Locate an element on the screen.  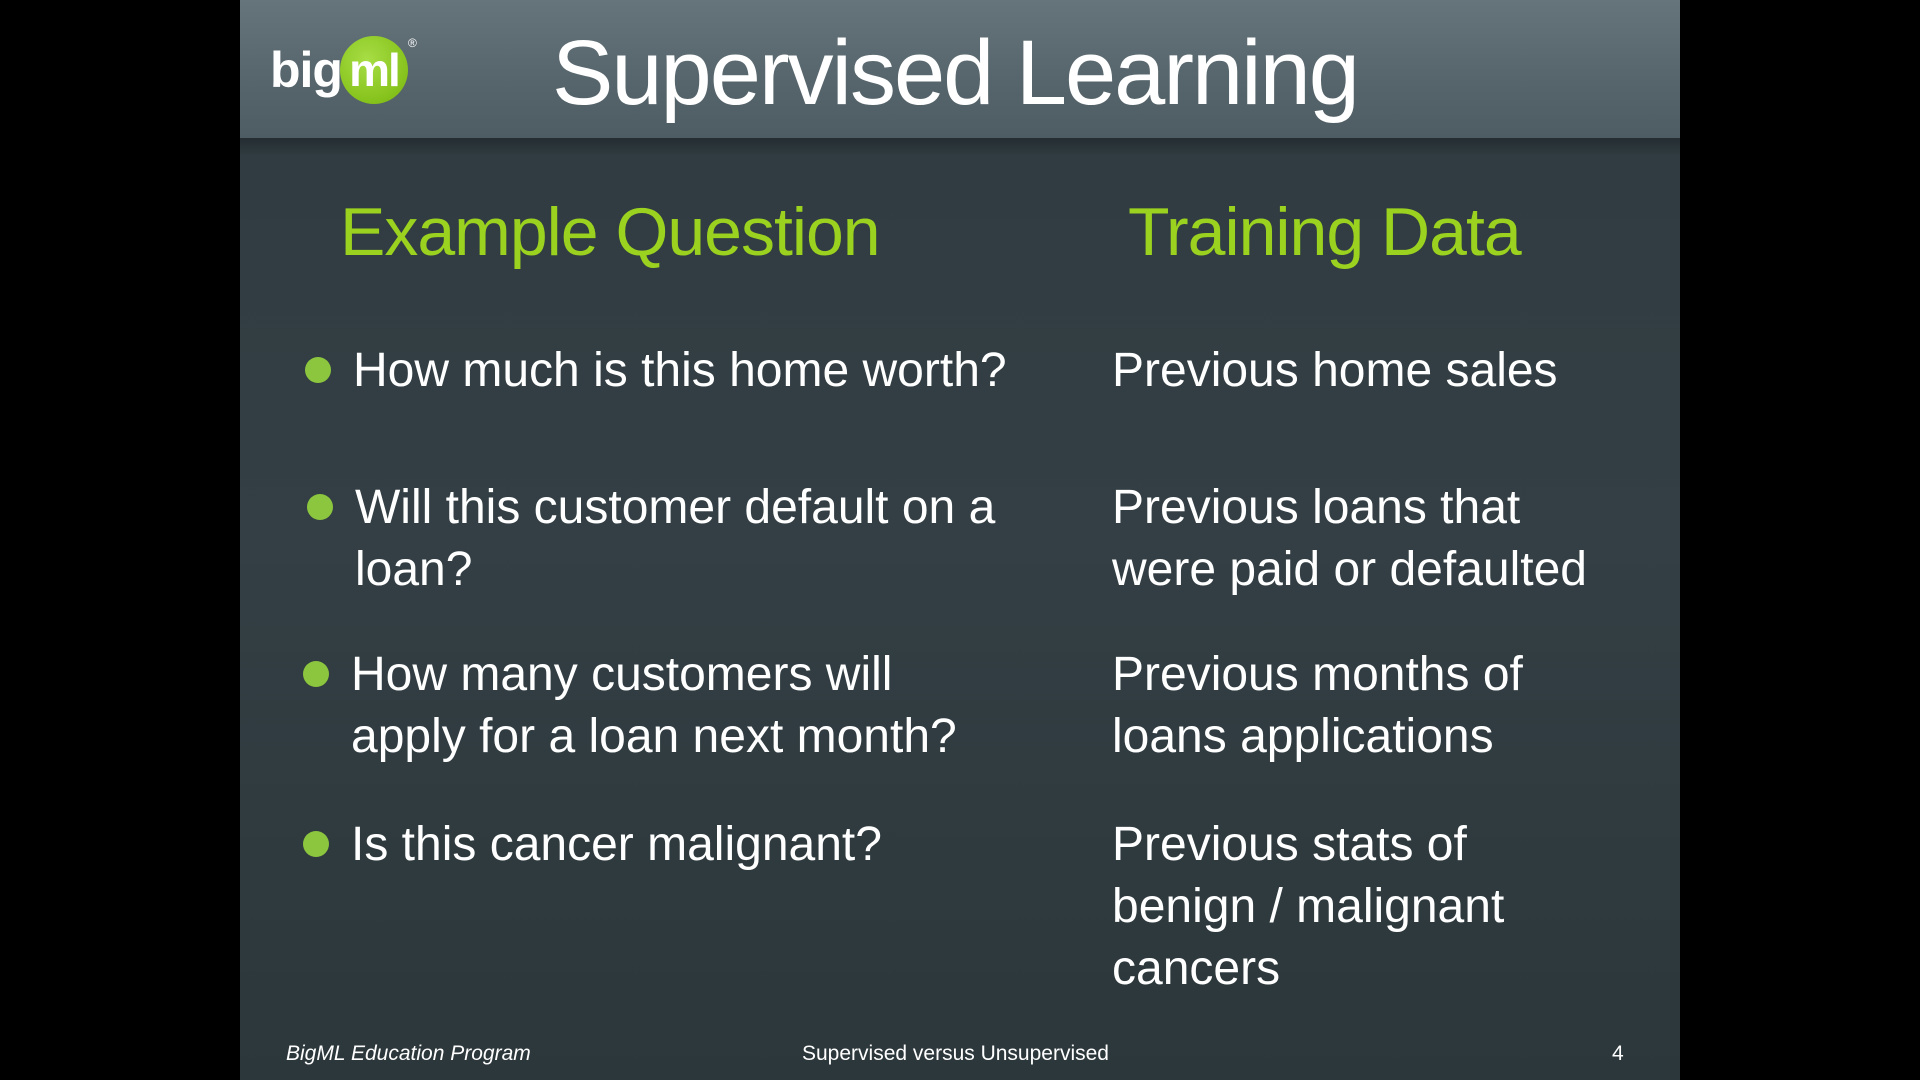
column-heading-example-question: Example Question is located at coordinates (610, 232).